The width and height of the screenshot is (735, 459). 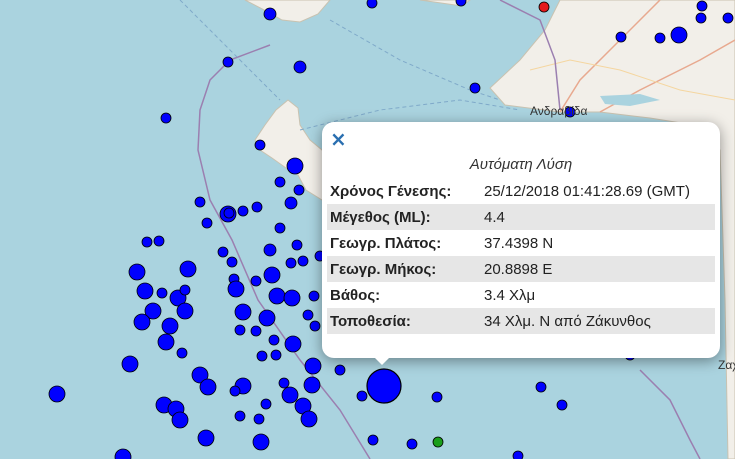 What do you see at coordinates (404, 321) in the screenshot?
I see `row-label: Τοποθεσία:` at bounding box center [404, 321].